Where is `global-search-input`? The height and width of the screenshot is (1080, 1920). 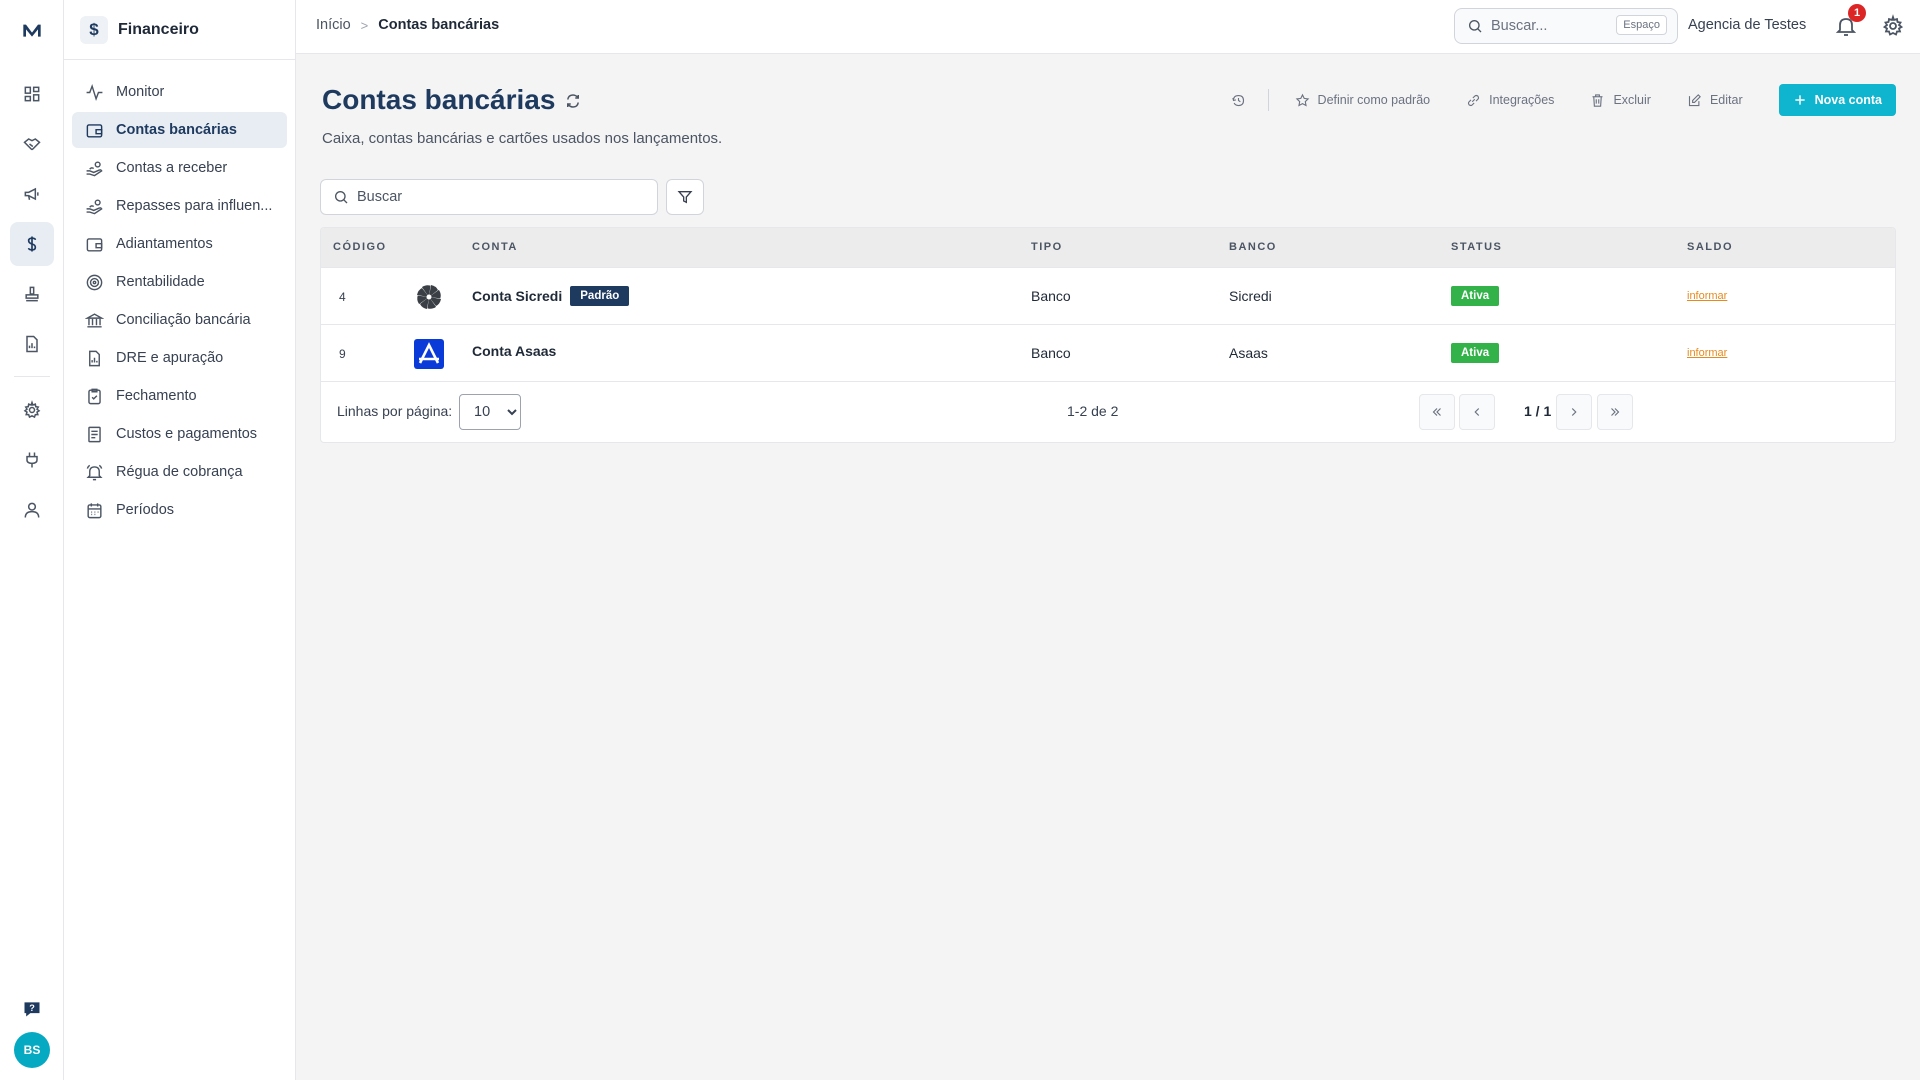 global-search-input is located at coordinates (1551, 26).